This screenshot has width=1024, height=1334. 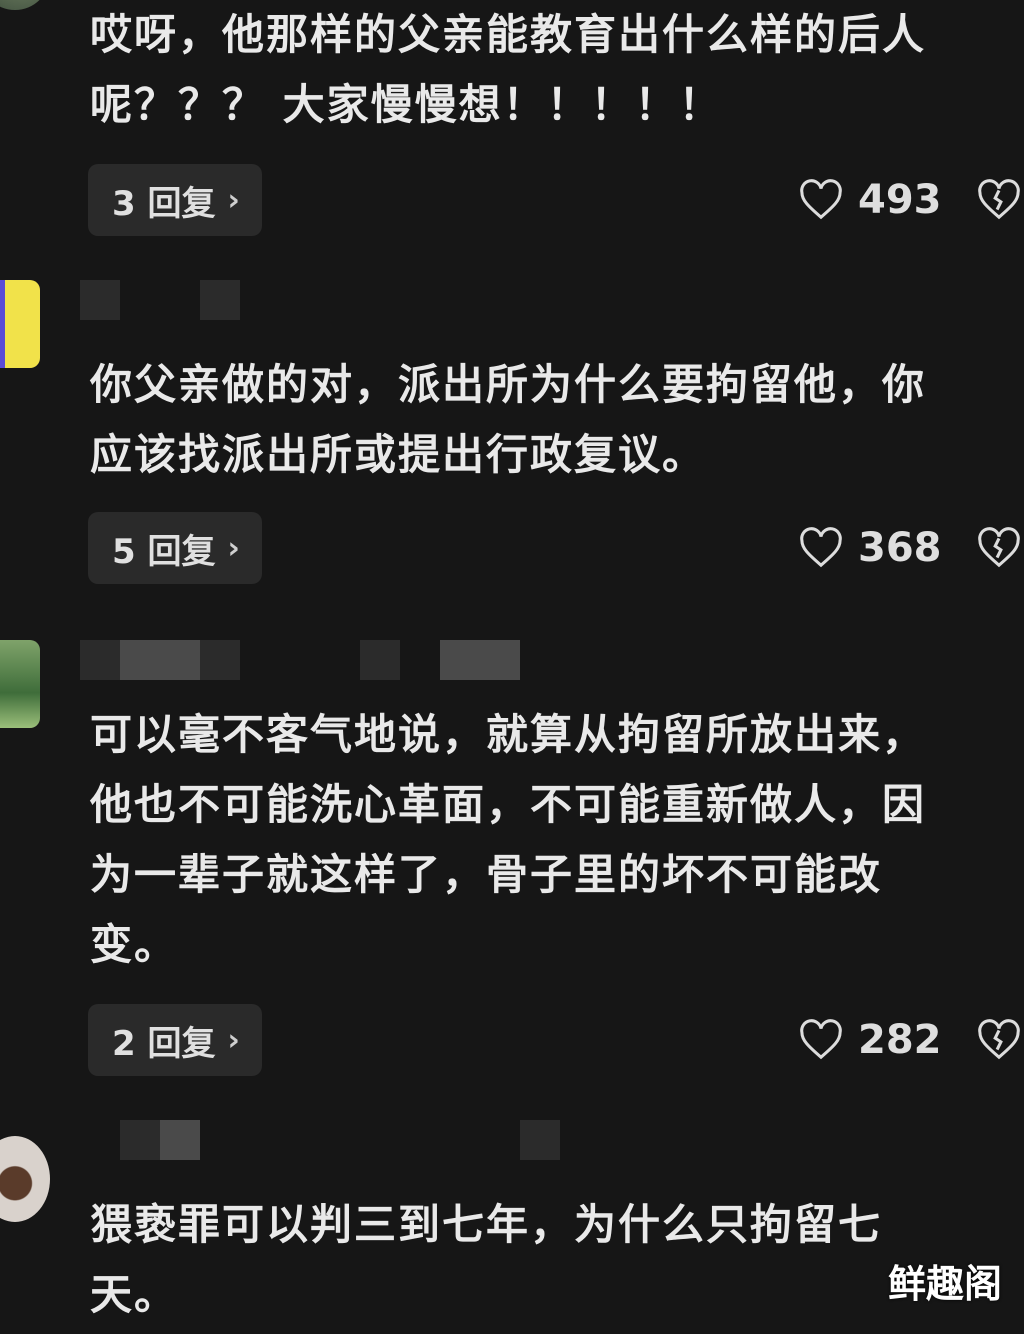 I want to click on comment-text: 你父亲做的对，派出所为什么要拘留他，你 应该找派出所或提出行政复议。, so click(x=555, y=420).